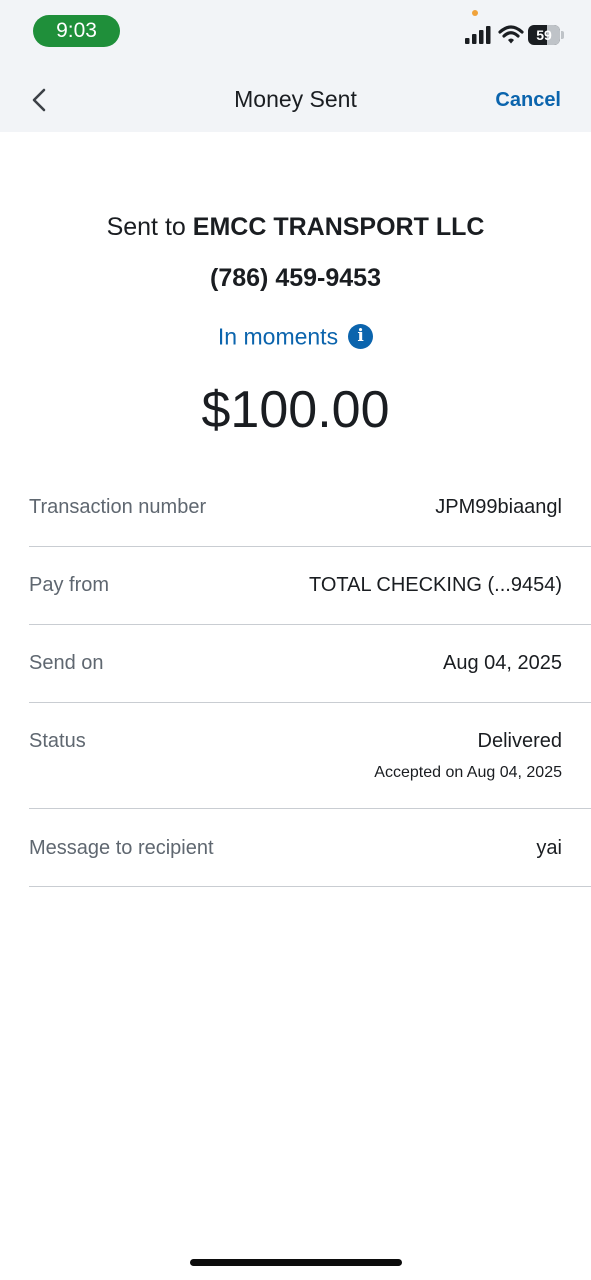  I want to click on detail-label: Pay from, so click(69, 585).